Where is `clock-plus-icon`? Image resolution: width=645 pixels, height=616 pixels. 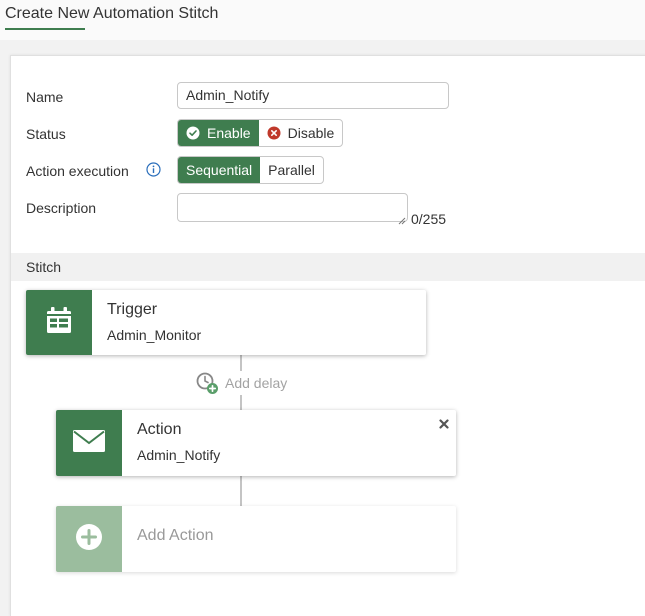 clock-plus-icon is located at coordinates (207, 383).